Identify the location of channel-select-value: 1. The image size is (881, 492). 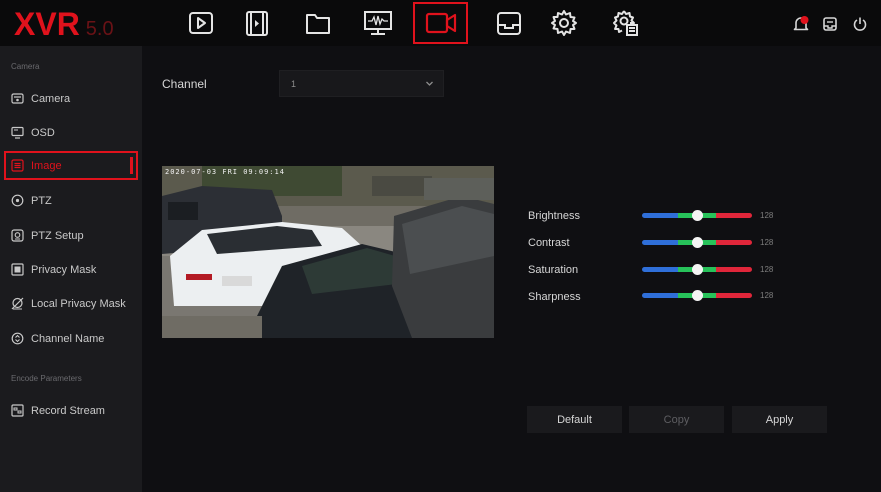
(294, 83).